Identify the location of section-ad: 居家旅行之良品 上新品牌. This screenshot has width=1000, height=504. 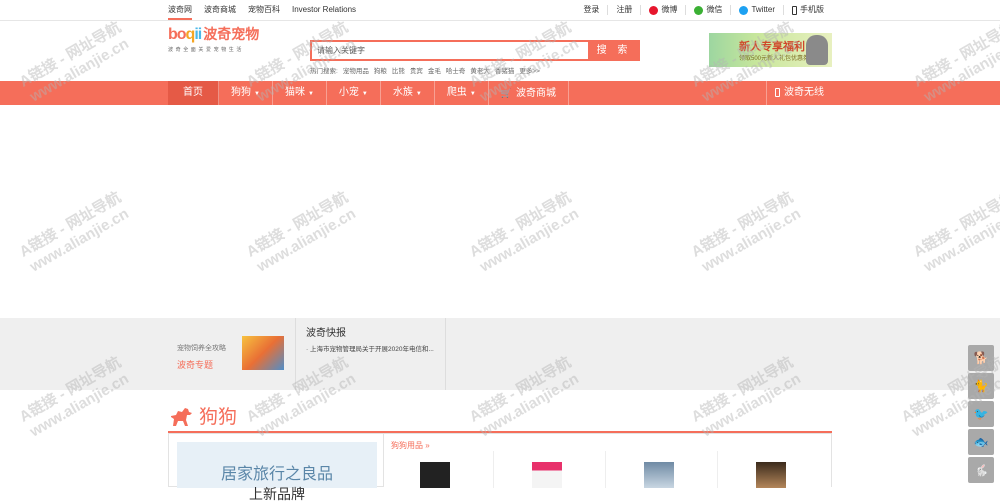
(276, 467).